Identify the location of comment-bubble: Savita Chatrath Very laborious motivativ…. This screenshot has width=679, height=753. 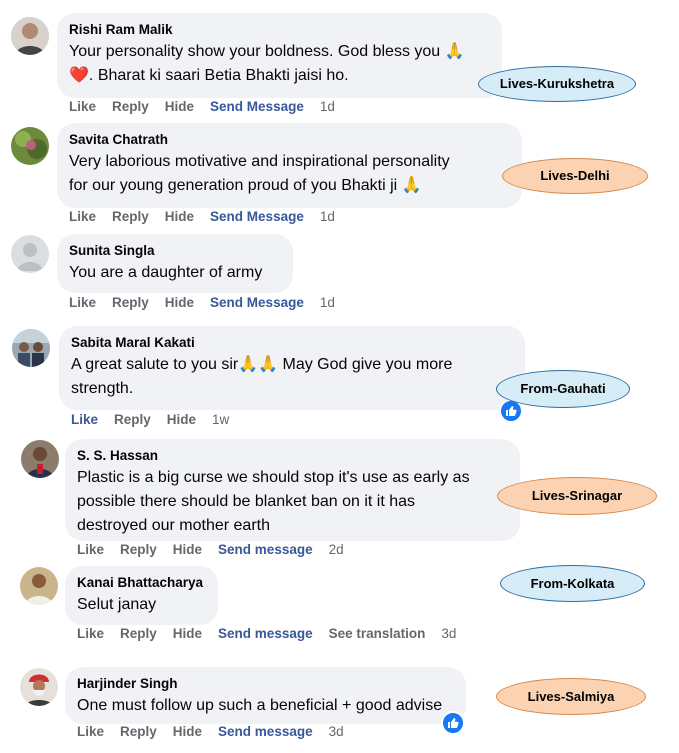
(289, 165).